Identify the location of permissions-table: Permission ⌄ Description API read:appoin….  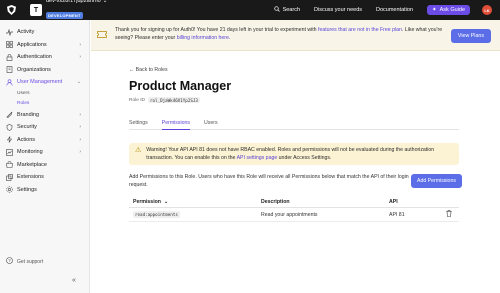
(294, 209).